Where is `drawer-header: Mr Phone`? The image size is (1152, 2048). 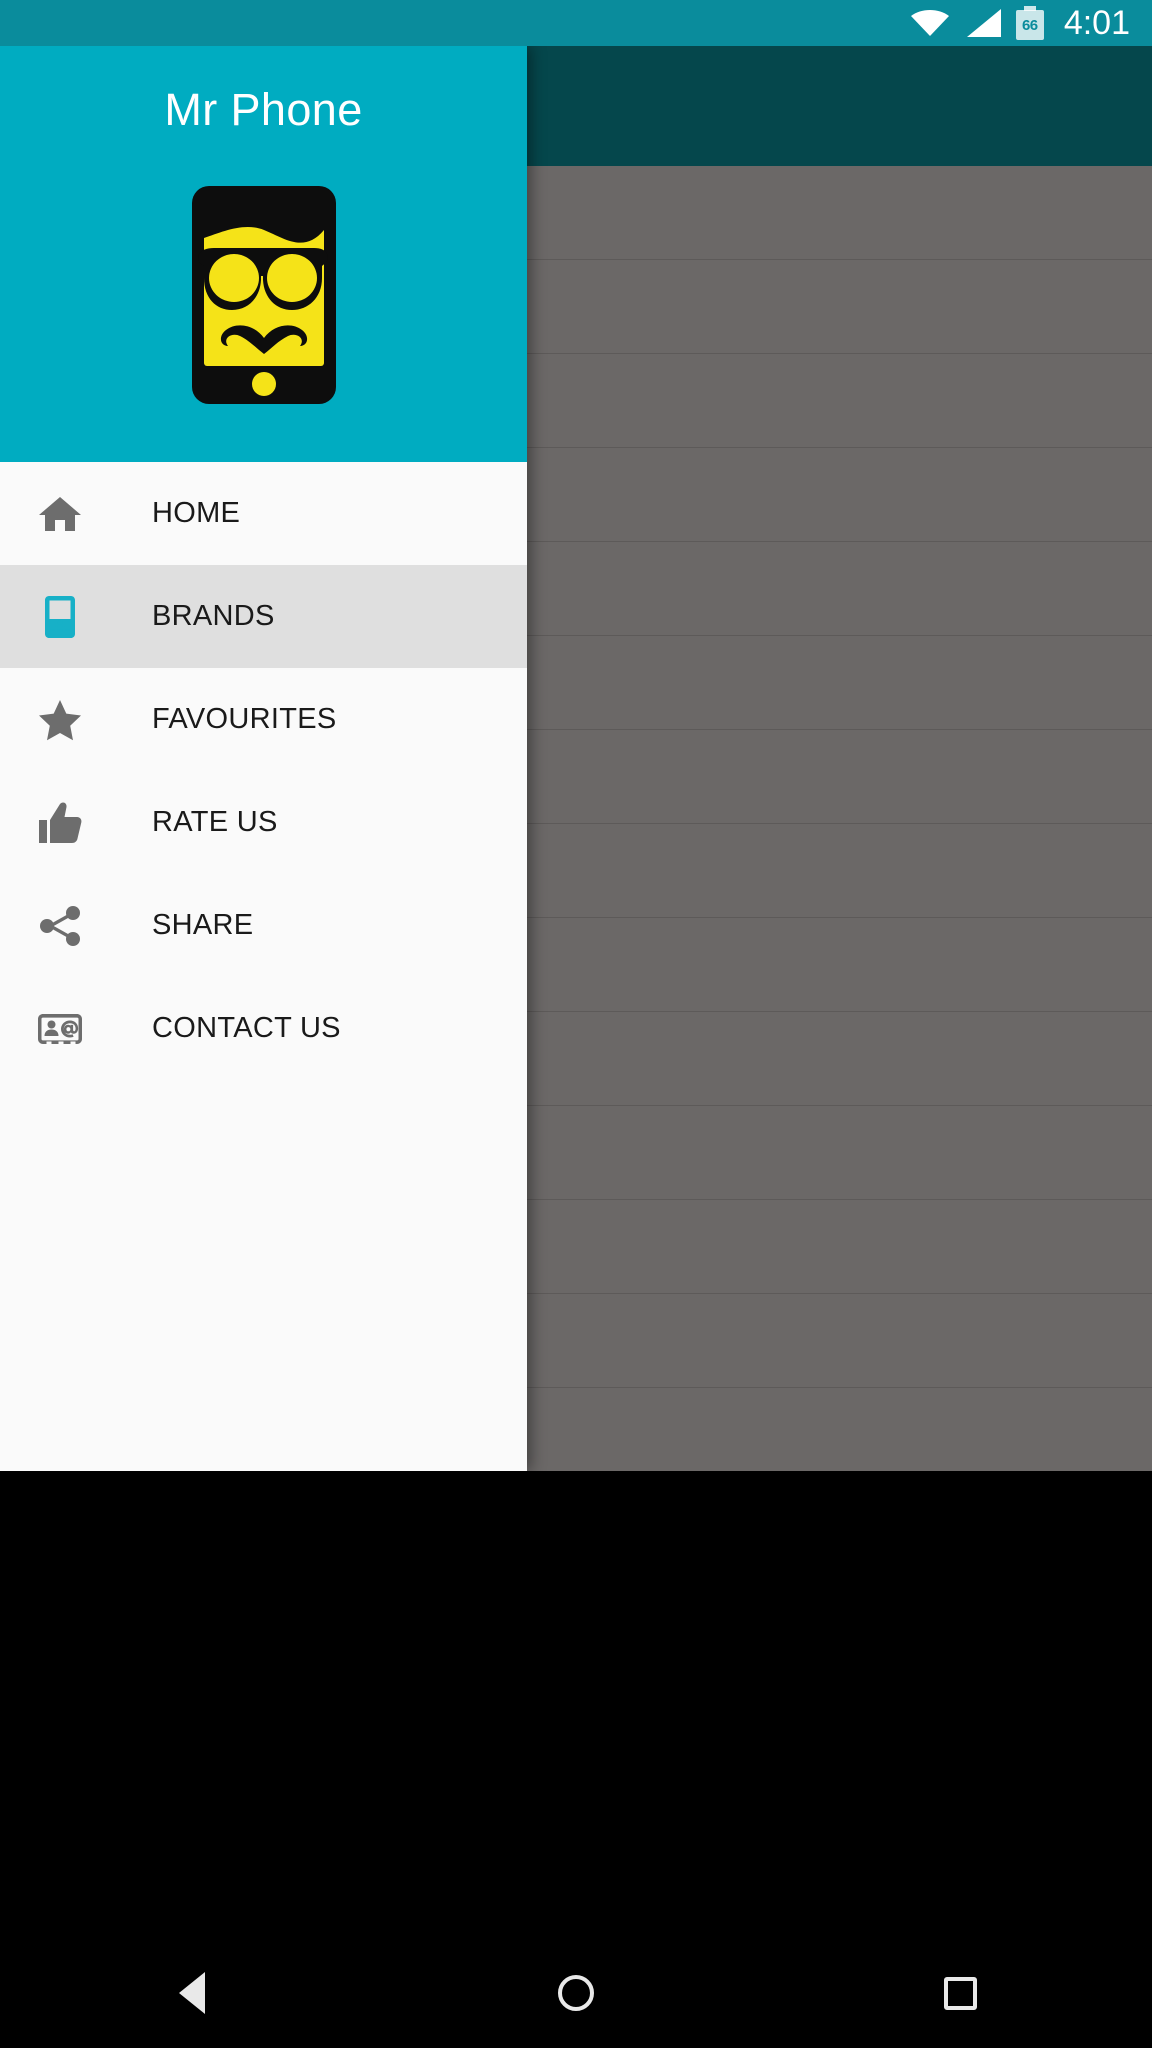 drawer-header: Mr Phone is located at coordinates (263, 254).